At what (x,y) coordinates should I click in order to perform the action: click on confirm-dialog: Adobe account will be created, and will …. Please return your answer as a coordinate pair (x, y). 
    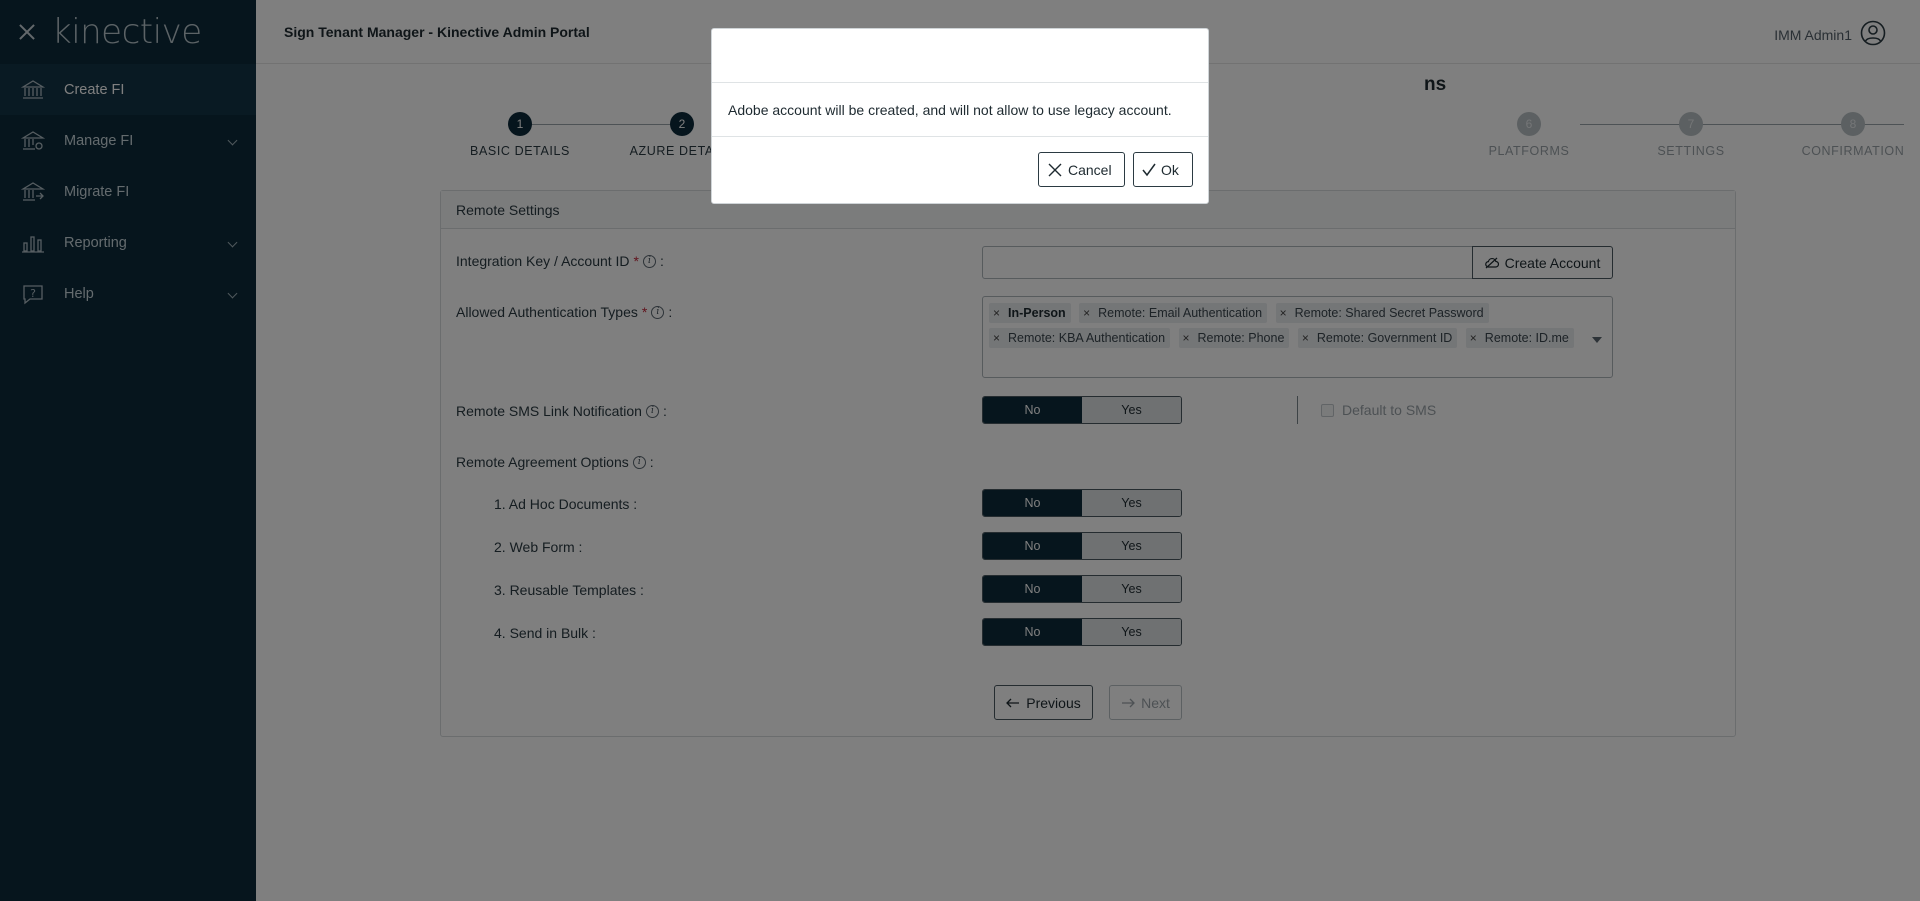
    Looking at the image, I should click on (960, 116).